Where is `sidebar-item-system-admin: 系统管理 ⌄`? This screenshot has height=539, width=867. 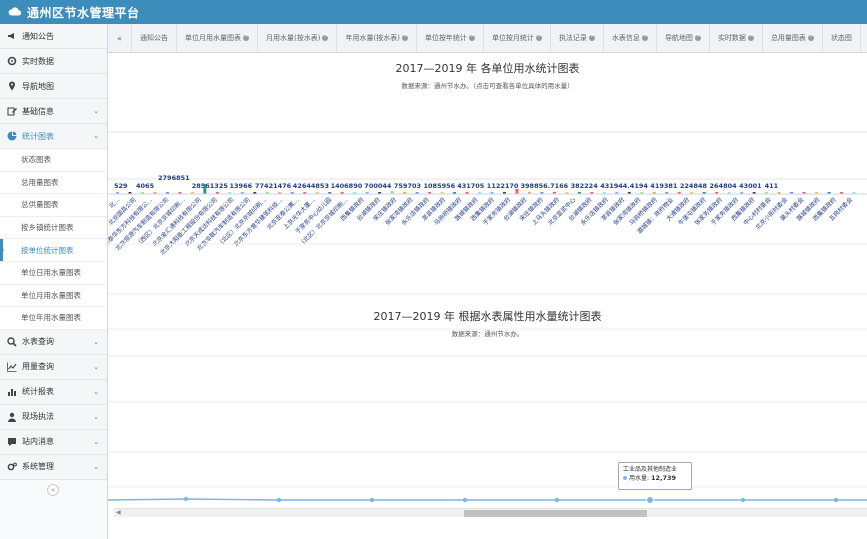 sidebar-item-system-admin: 系统管理 ⌄ is located at coordinates (53, 467).